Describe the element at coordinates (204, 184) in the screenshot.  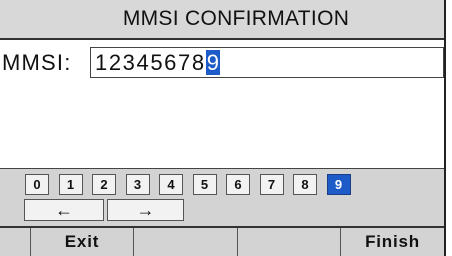
I see `key-digit-5: 5` at that location.